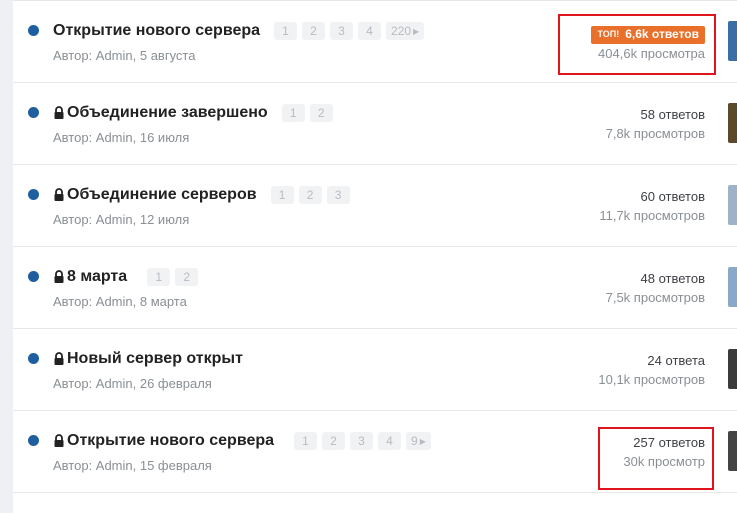 This screenshot has height=514, width=737. I want to click on views-count: 10,1k просмотров, so click(651, 379).